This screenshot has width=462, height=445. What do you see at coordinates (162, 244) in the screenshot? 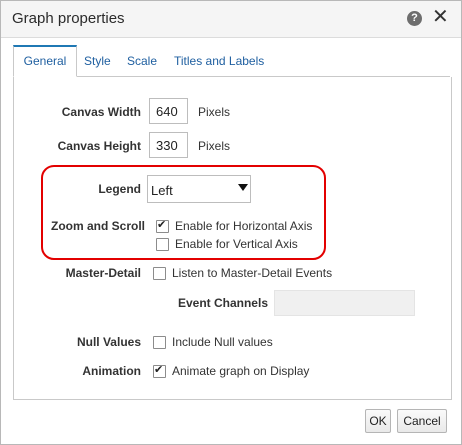
I see `vertical-axis-checkbox` at bounding box center [162, 244].